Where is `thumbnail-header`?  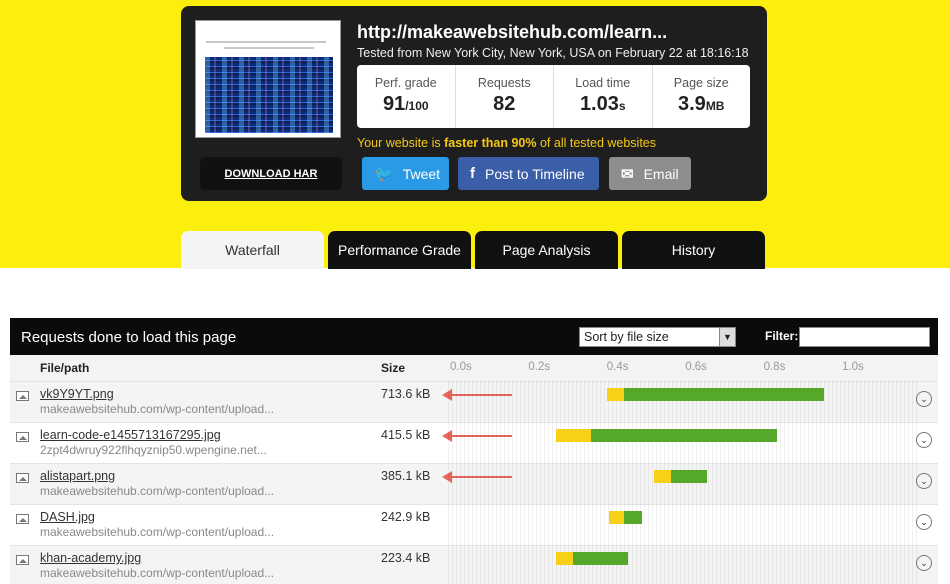 thumbnail-header is located at coordinates (268, 38).